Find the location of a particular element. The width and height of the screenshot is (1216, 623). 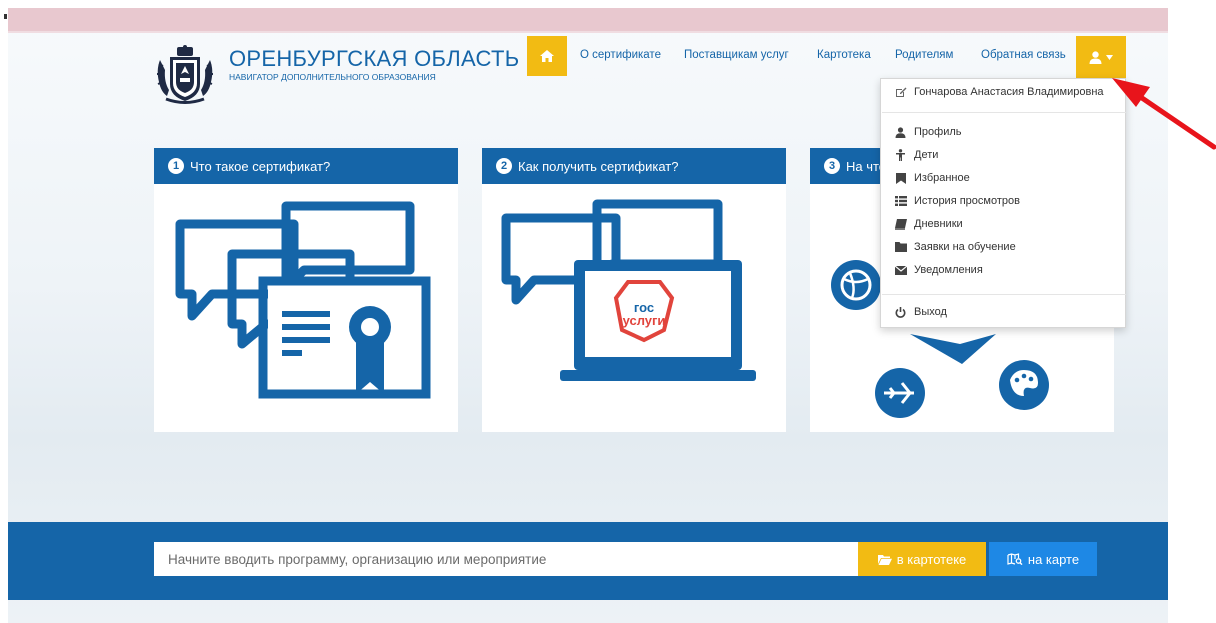

certificate-illustration is located at coordinates (303, 300).